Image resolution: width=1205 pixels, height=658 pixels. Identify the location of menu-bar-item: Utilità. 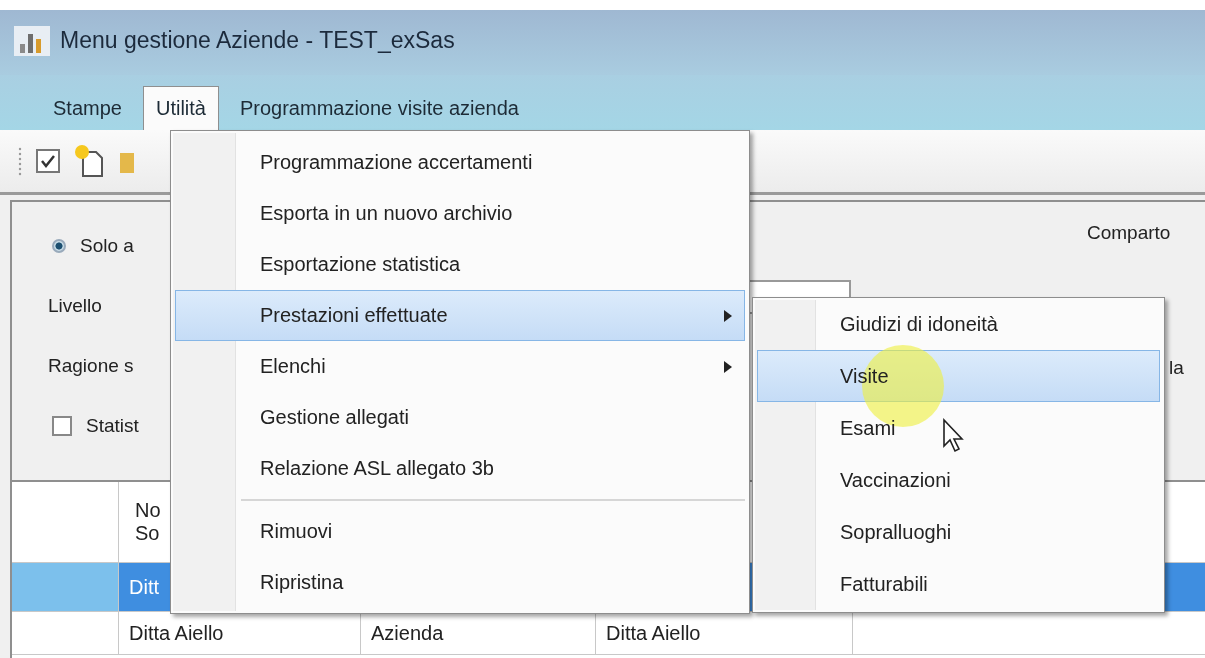
(180, 108).